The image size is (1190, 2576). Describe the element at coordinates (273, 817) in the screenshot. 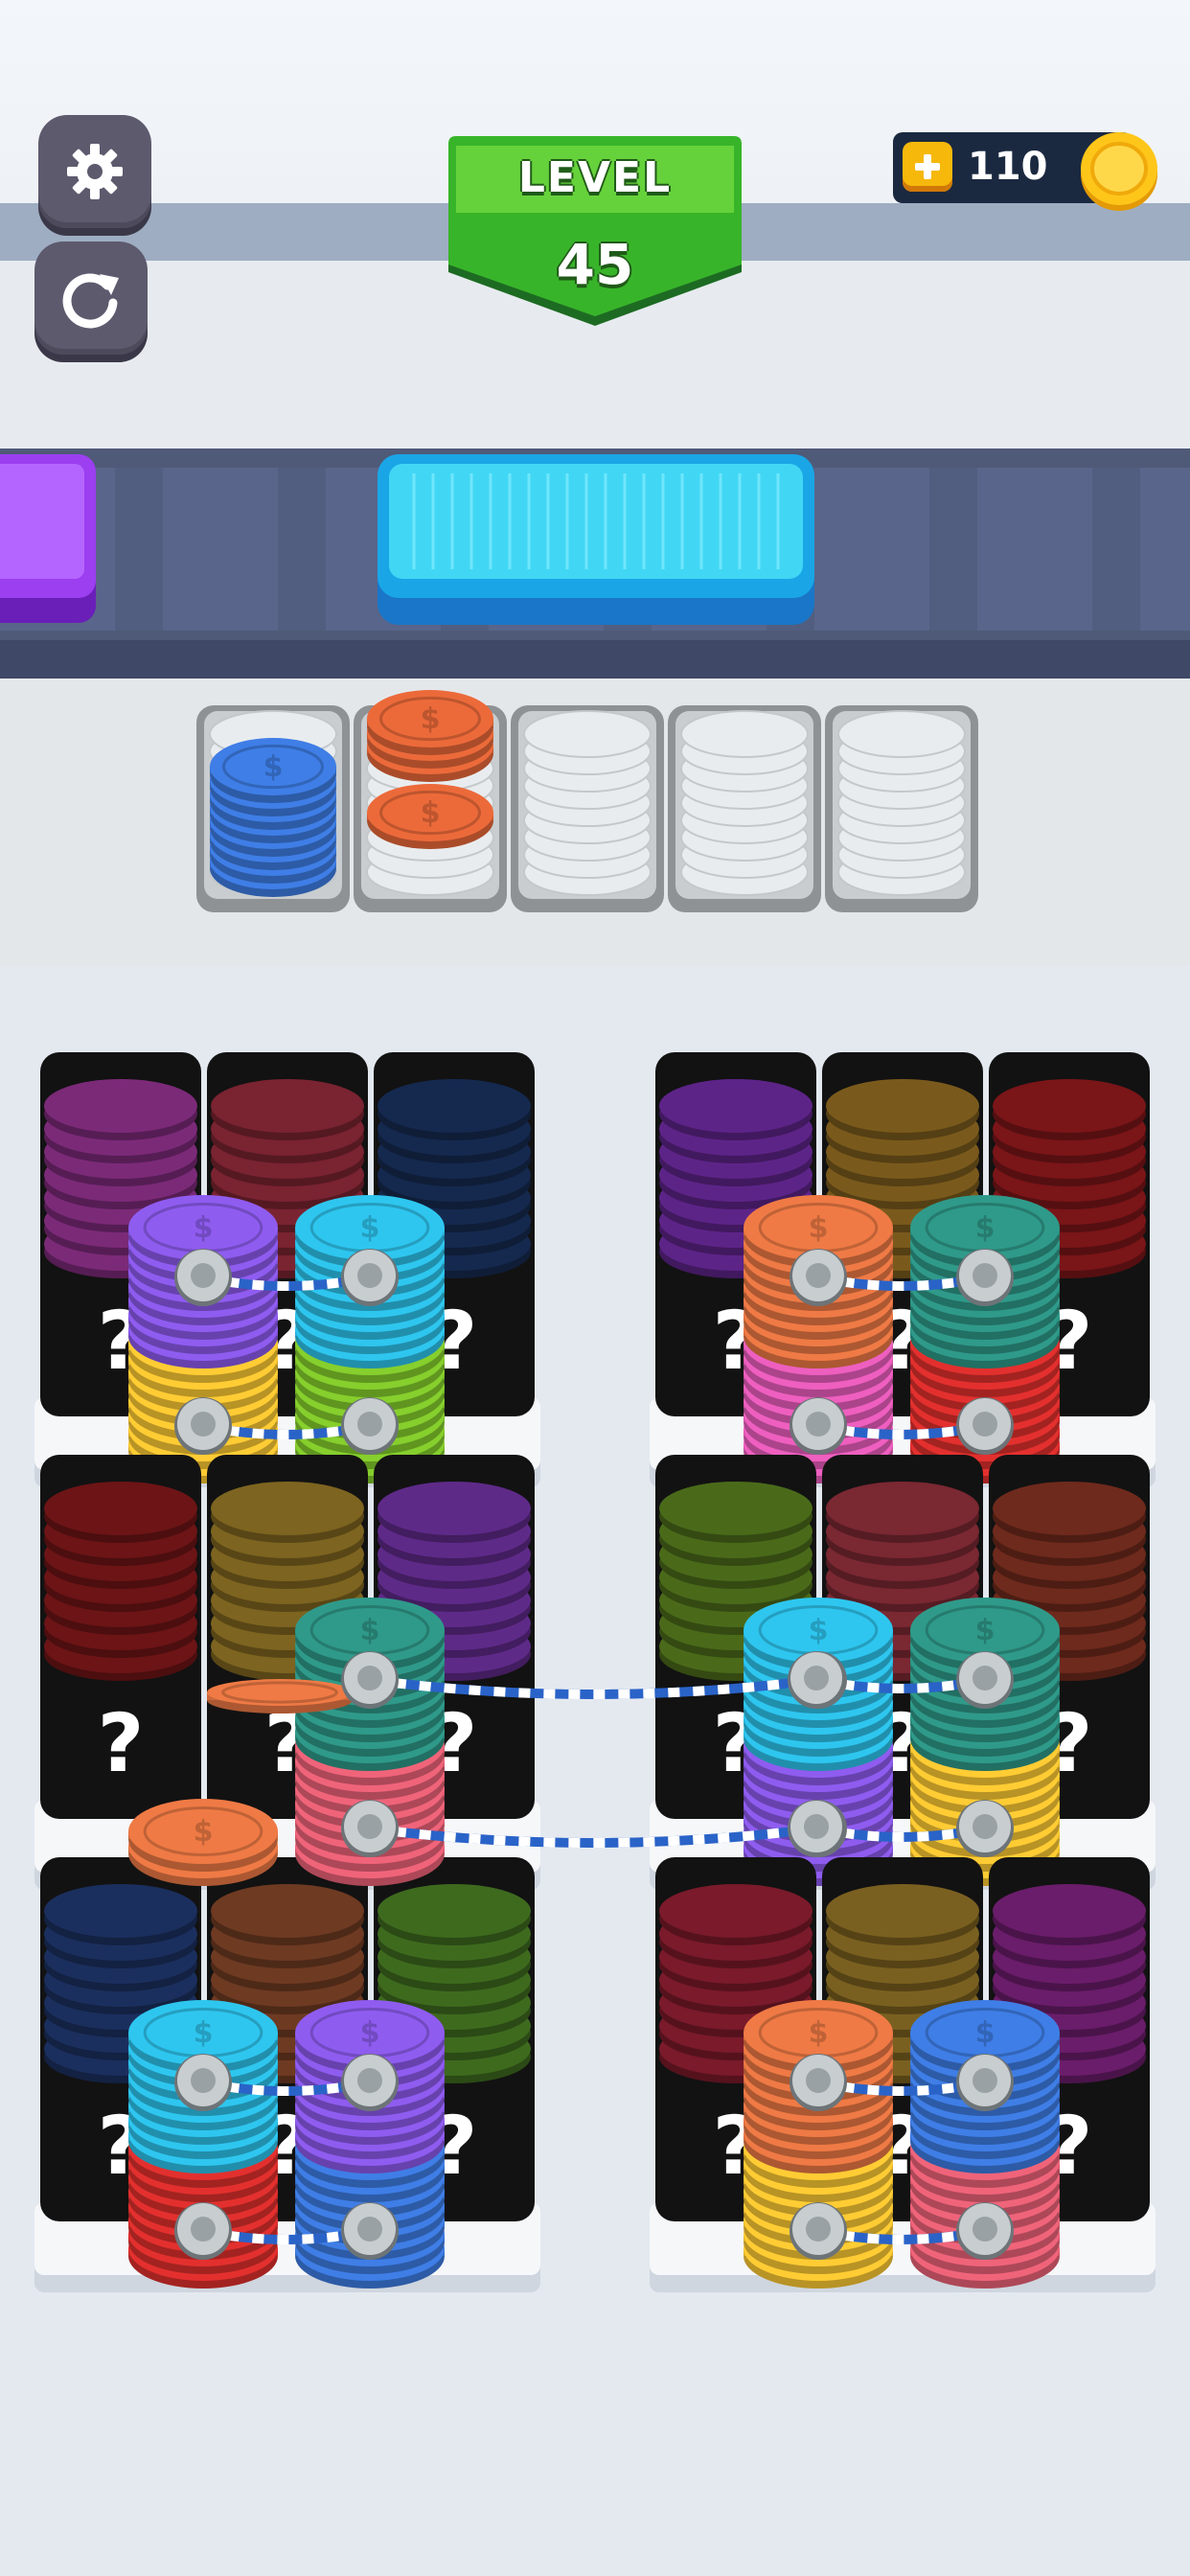

I see `tray-stack-blue: $` at that location.